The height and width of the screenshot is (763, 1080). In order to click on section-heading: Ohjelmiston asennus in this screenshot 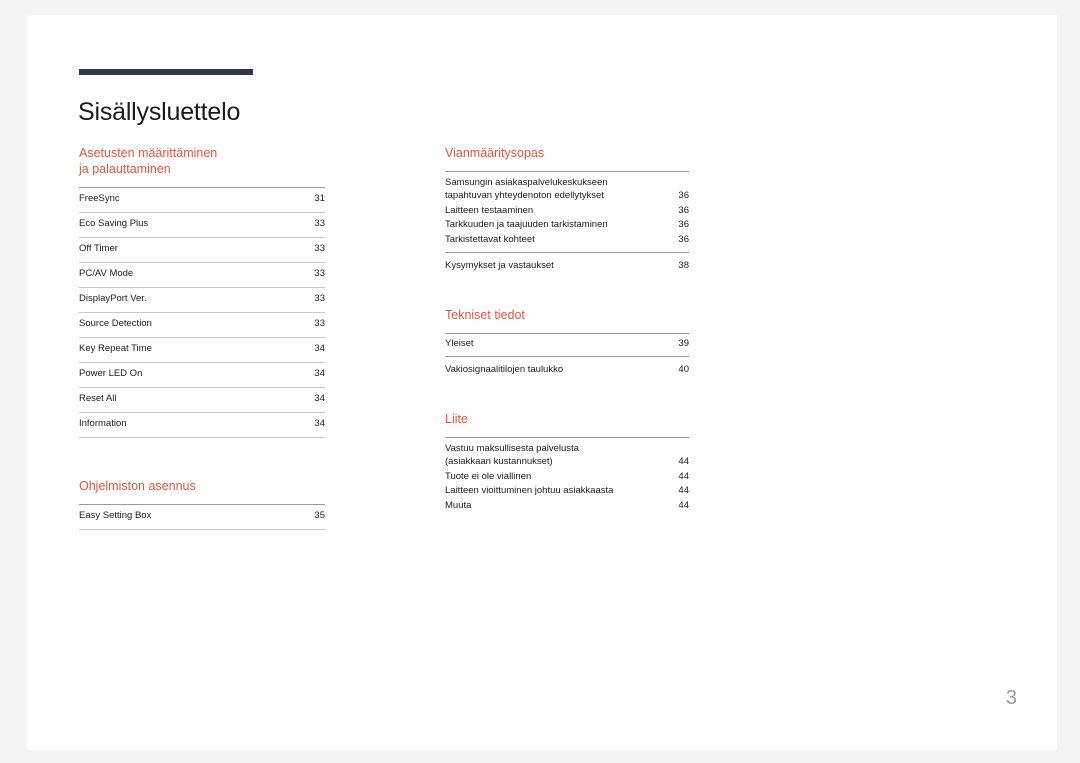, I will do `click(137, 486)`.